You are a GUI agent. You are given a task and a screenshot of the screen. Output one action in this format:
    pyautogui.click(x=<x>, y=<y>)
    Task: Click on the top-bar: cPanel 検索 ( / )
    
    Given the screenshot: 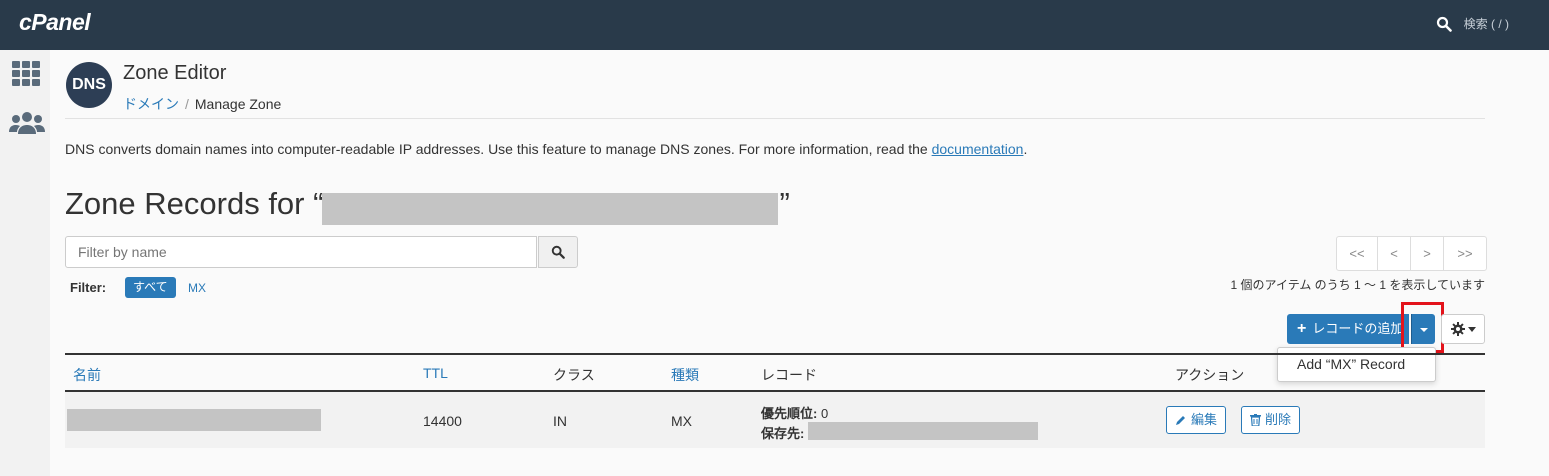 What is the action you would take?
    pyautogui.click(x=774, y=25)
    